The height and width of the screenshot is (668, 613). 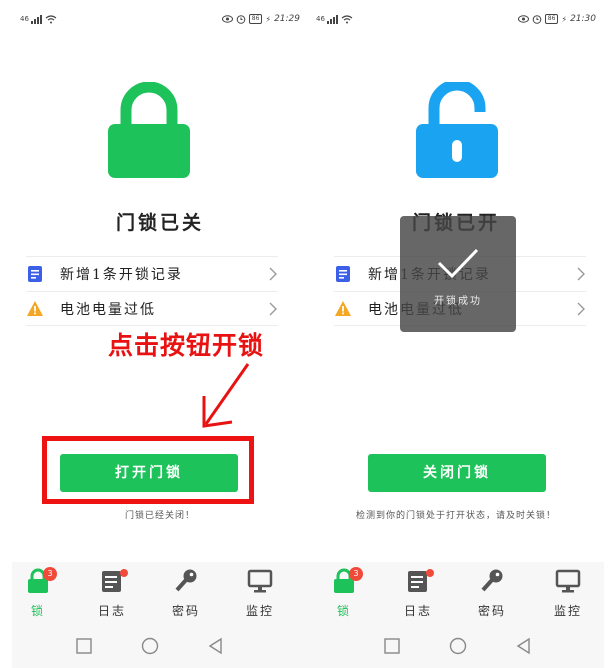 What do you see at coordinates (149, 130) in the screenshot?
I see `locked-padlock-icon` at bounding box center [149, 130].